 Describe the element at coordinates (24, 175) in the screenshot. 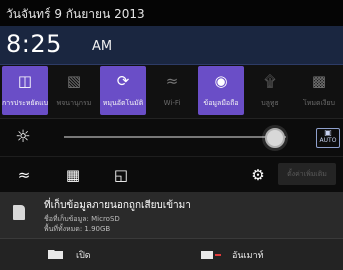

I see `wifi-hotspot-icon: ≈` at that location.